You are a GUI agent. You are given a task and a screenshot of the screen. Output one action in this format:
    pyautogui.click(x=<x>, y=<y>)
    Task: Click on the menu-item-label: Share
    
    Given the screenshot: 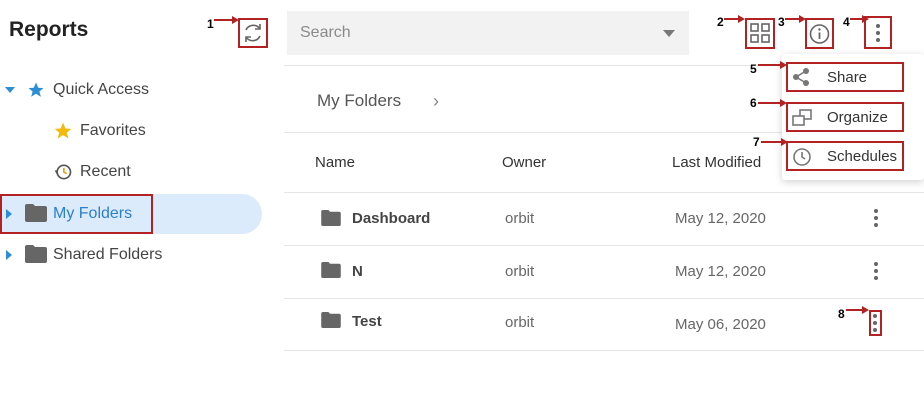 What is the action you would take?
    pyautogui.click(x=847, y=77)
    